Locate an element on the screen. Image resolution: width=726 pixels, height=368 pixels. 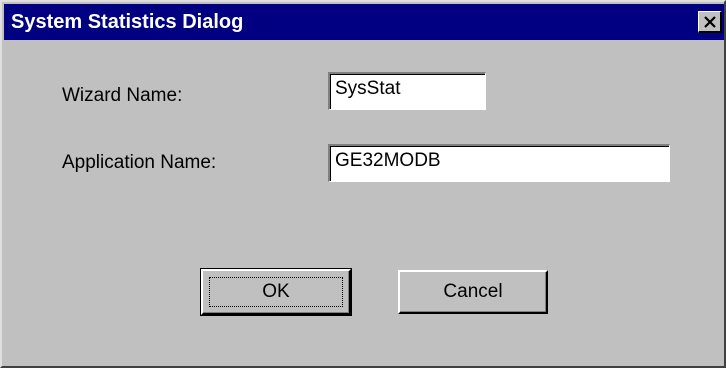
close-icon is located at coordinates (710, 22).